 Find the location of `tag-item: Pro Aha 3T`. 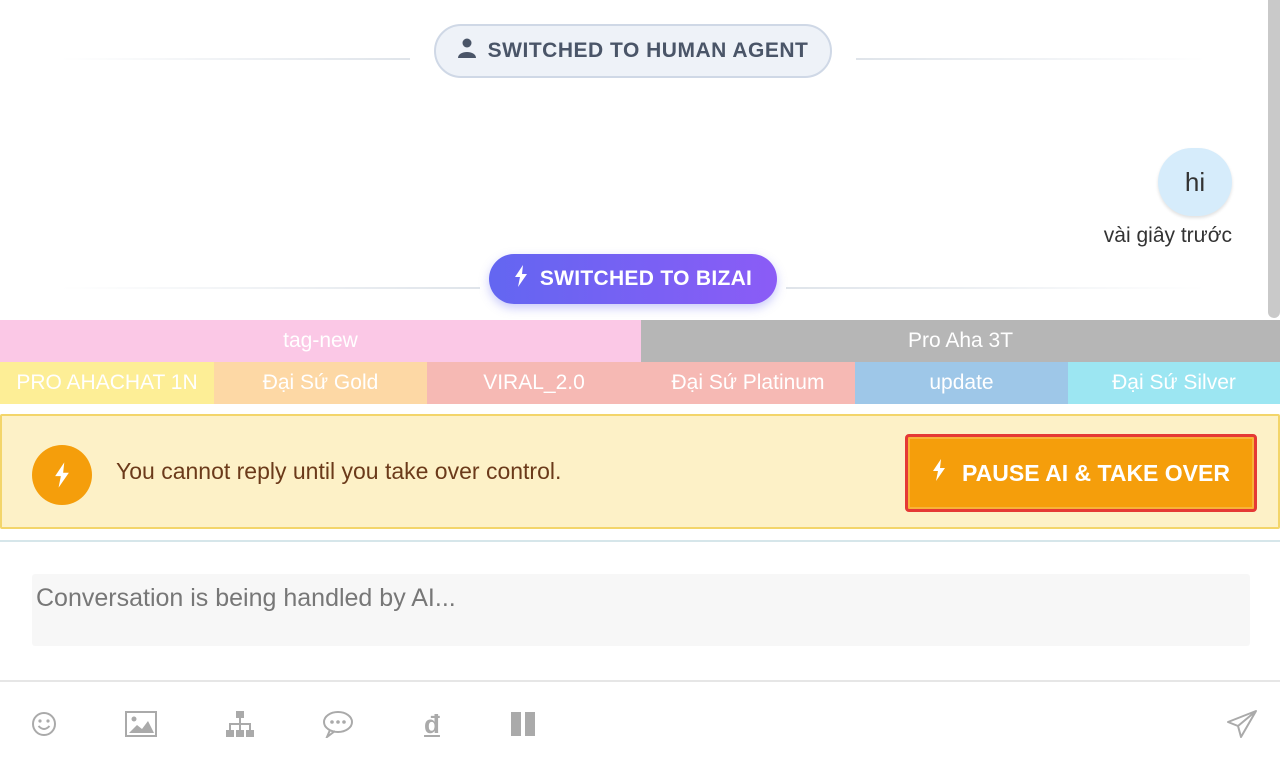

tag-item: Pro Aha 3T is located at coordinates (960, 341).